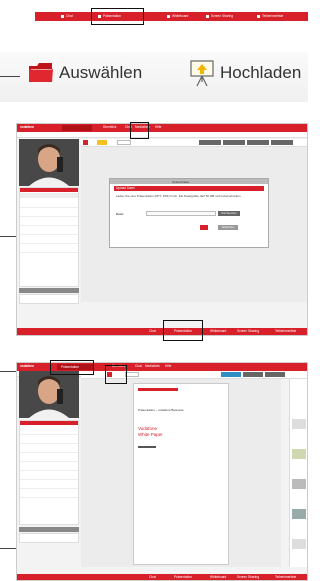 The height and width of the screenshot is (581, 320). Describe the element at coordinates (85, 142) in the screenshot. I see `select-mini-button` at that location.